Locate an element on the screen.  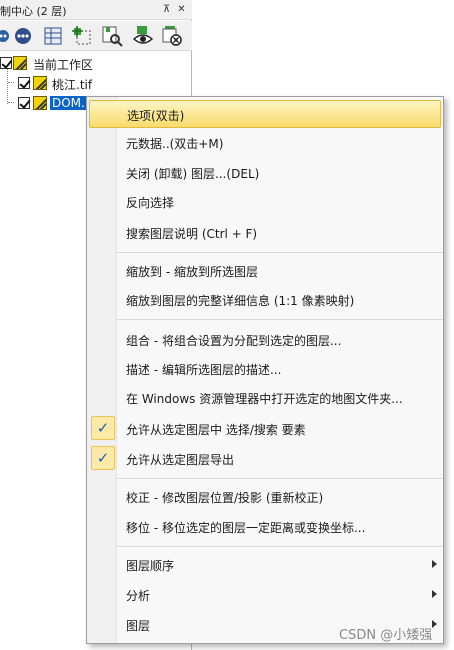
menu-item-label: 缩放到图层的完整详细信息 (1:1 像素映射) is located at coordinates (240, 301).